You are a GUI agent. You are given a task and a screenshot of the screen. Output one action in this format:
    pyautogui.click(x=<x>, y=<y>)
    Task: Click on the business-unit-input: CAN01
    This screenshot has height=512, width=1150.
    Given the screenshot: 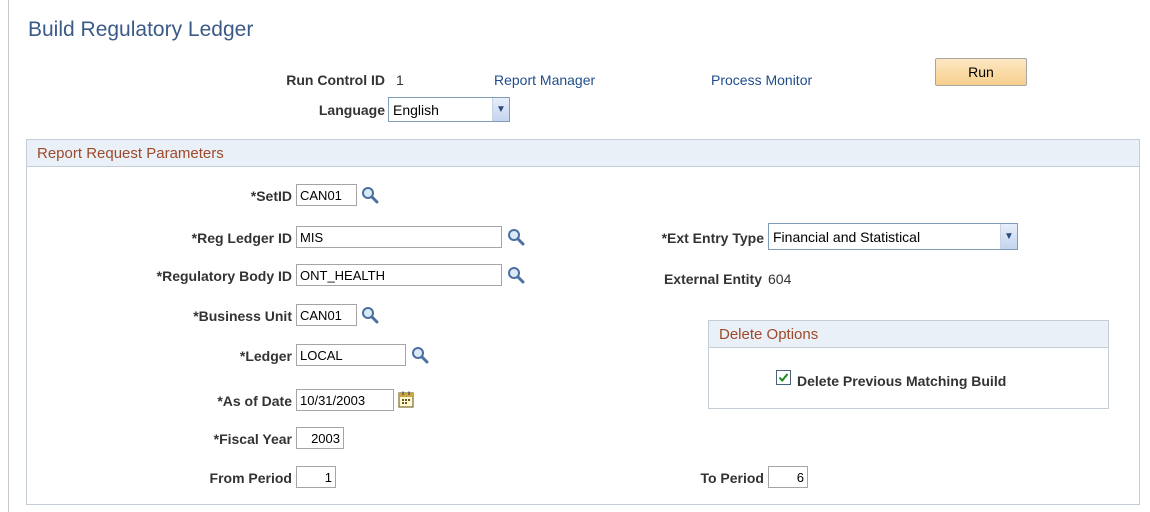 What is the action you would take?
    pyautogui.click(x=326, y=315)
    